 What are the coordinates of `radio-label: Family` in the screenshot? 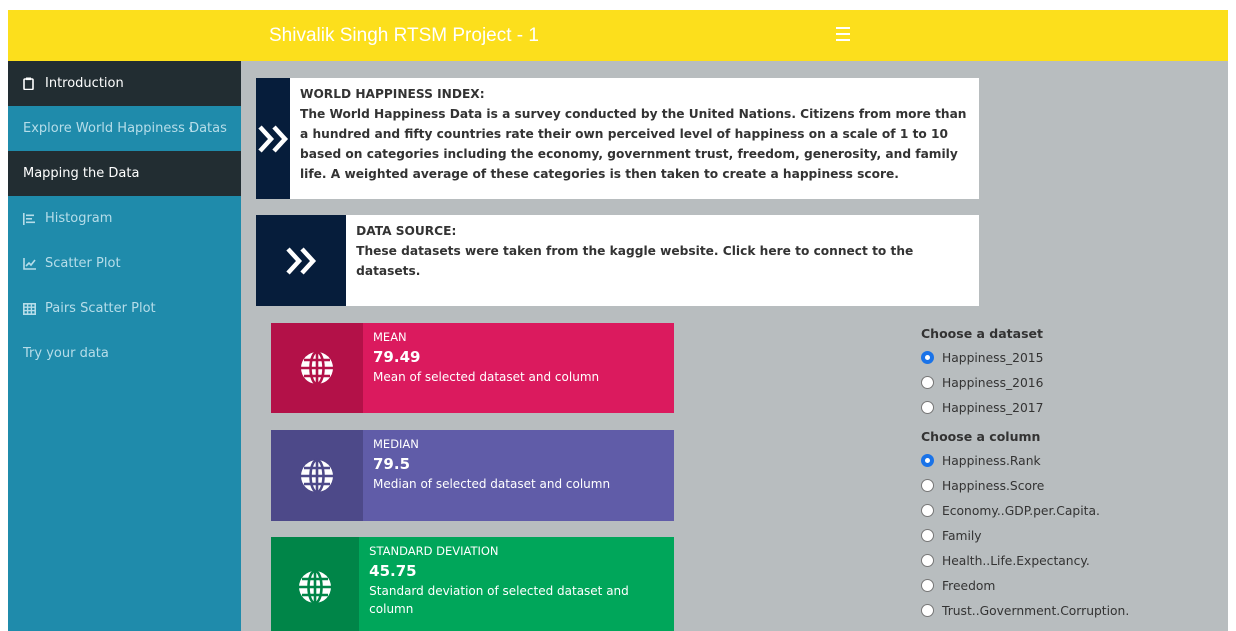 It's located at (962, 535).